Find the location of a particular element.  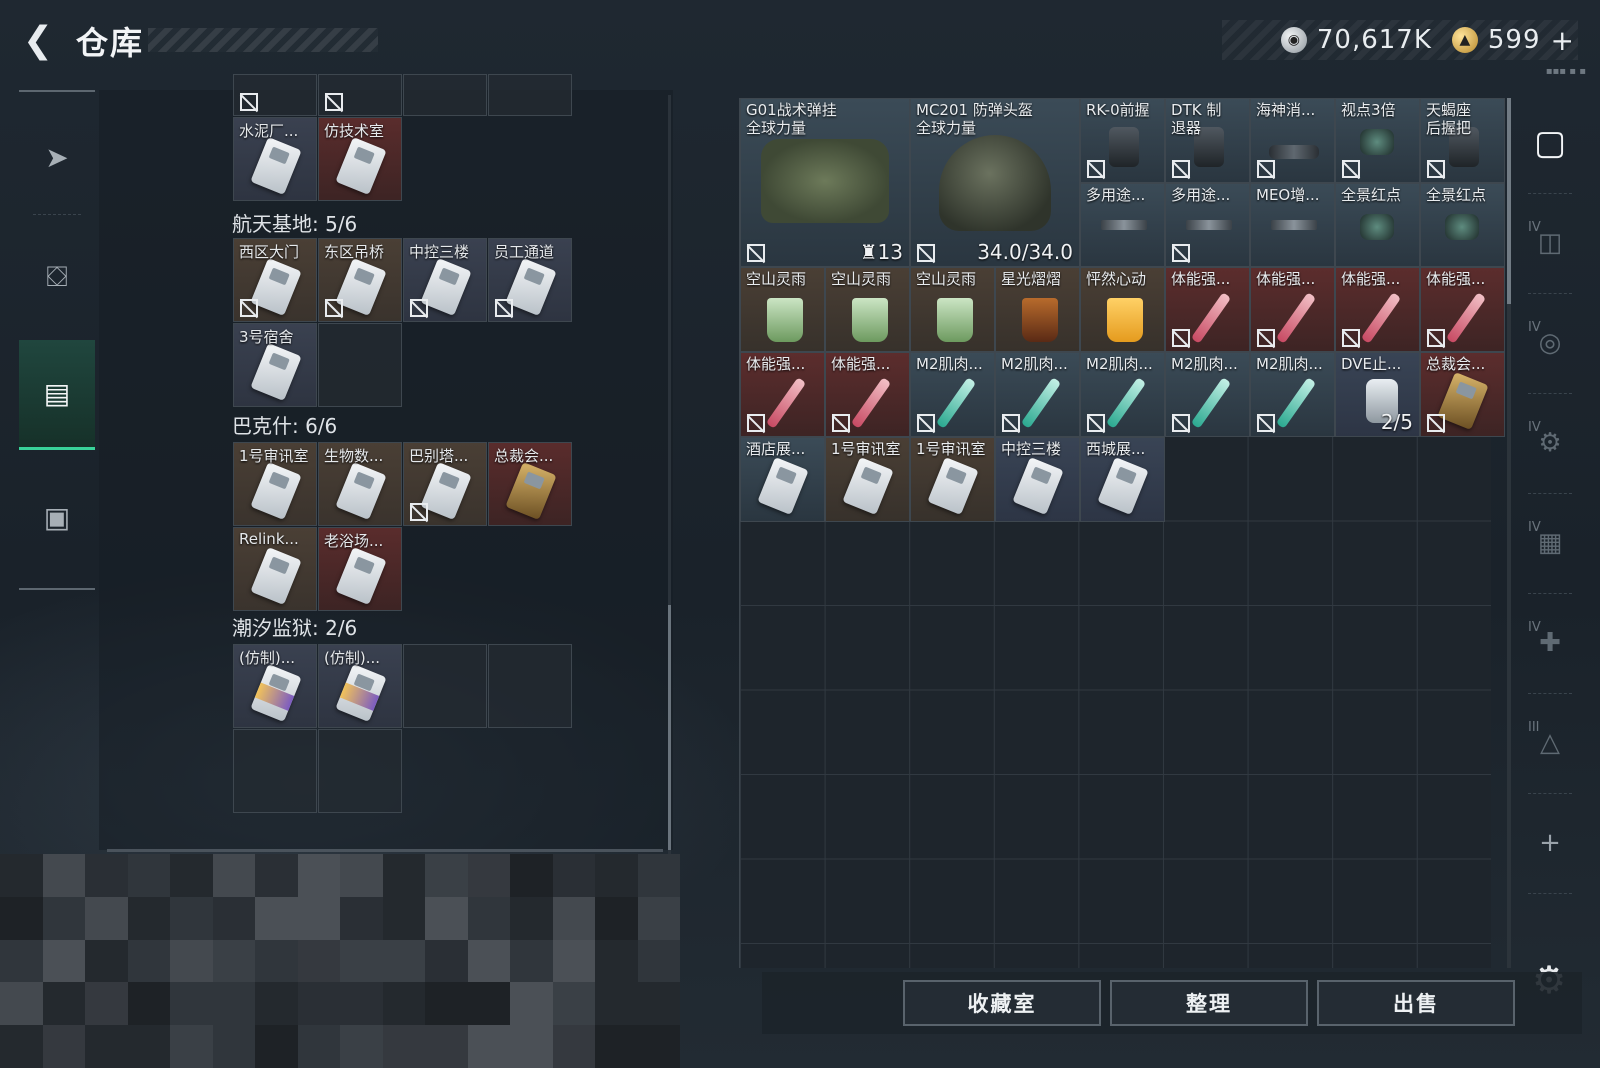

tool-triangle-case: III △ is located at coordinates (1550, 743).